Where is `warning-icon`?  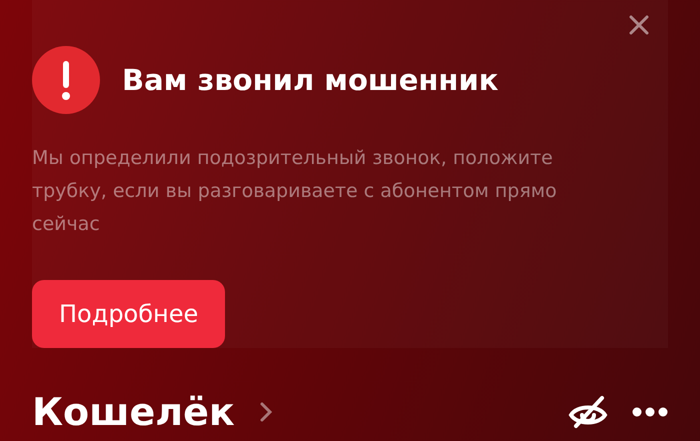 warning-icon is located at coordinates (66, 80).